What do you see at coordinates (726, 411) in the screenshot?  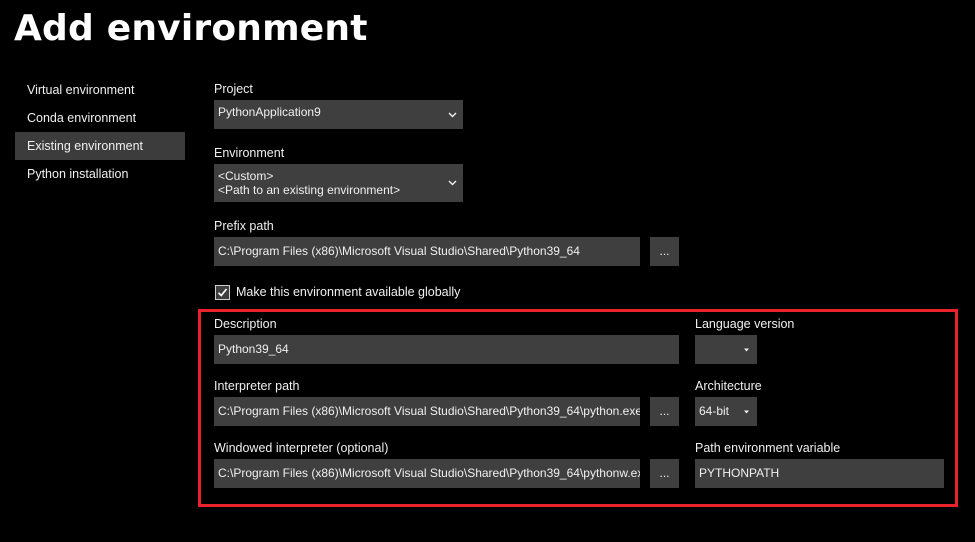 I see `architecture-select: 64-bit` at bounding box center [726, 411].